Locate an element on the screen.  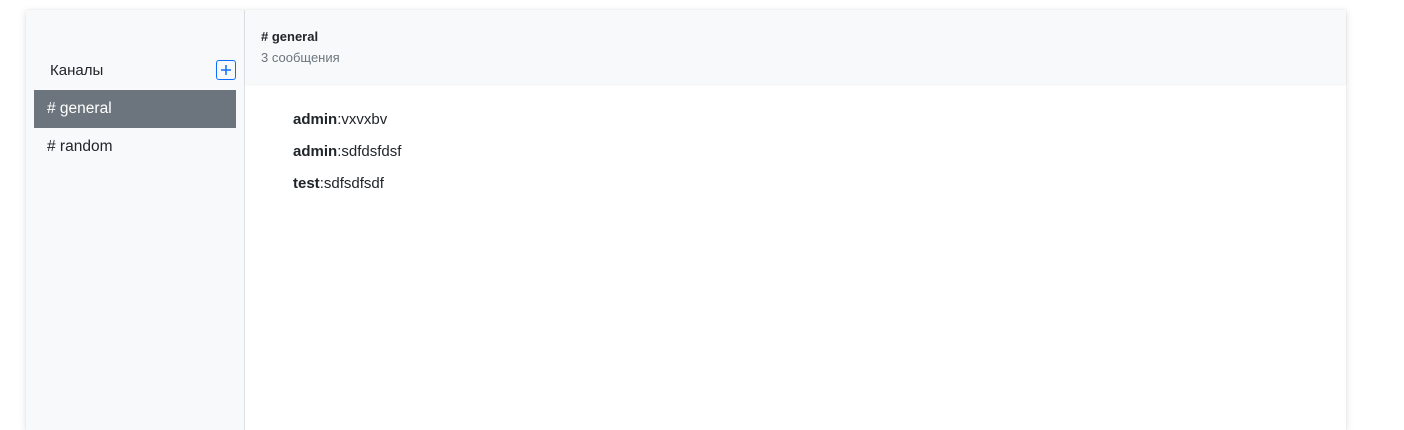
message-text: sdfsdfsdf is located at coordinates (353, 183).